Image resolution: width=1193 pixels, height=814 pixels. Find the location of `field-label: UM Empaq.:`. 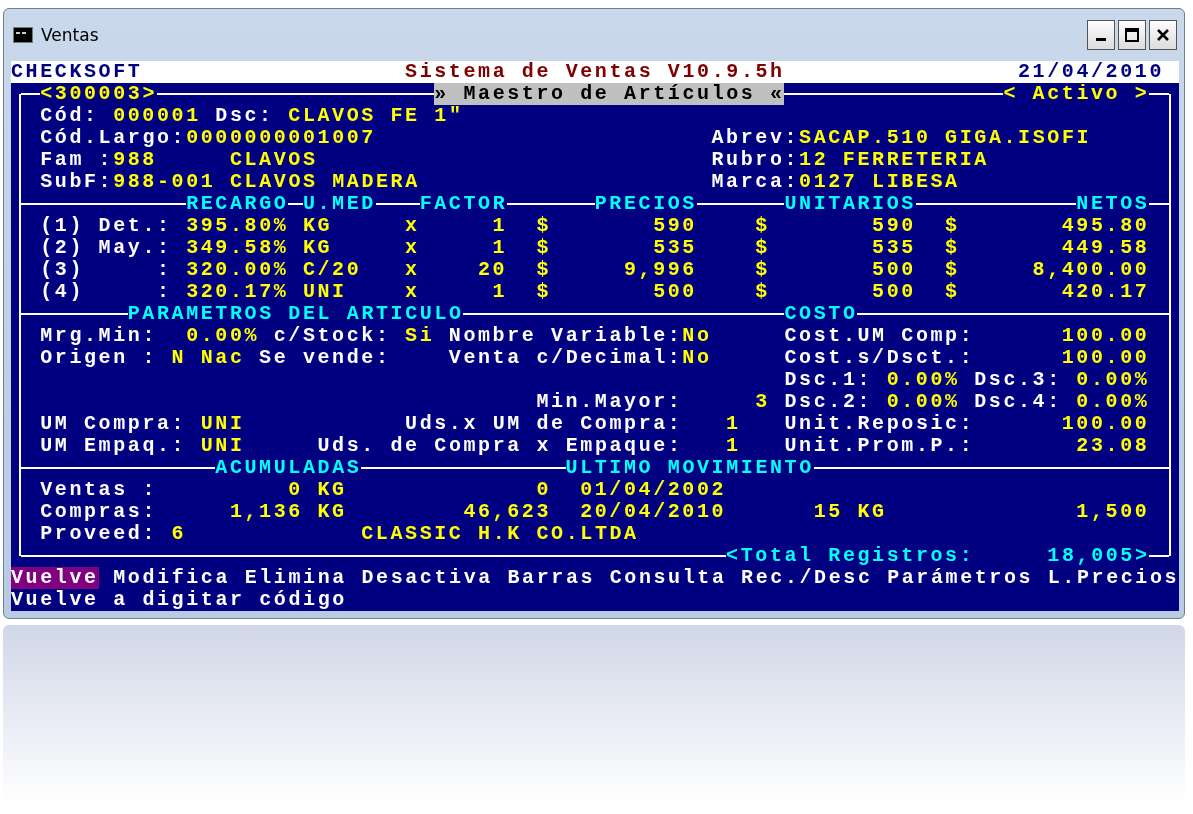

field-label: UM Empaq.: is located at coordinates (113, 446).